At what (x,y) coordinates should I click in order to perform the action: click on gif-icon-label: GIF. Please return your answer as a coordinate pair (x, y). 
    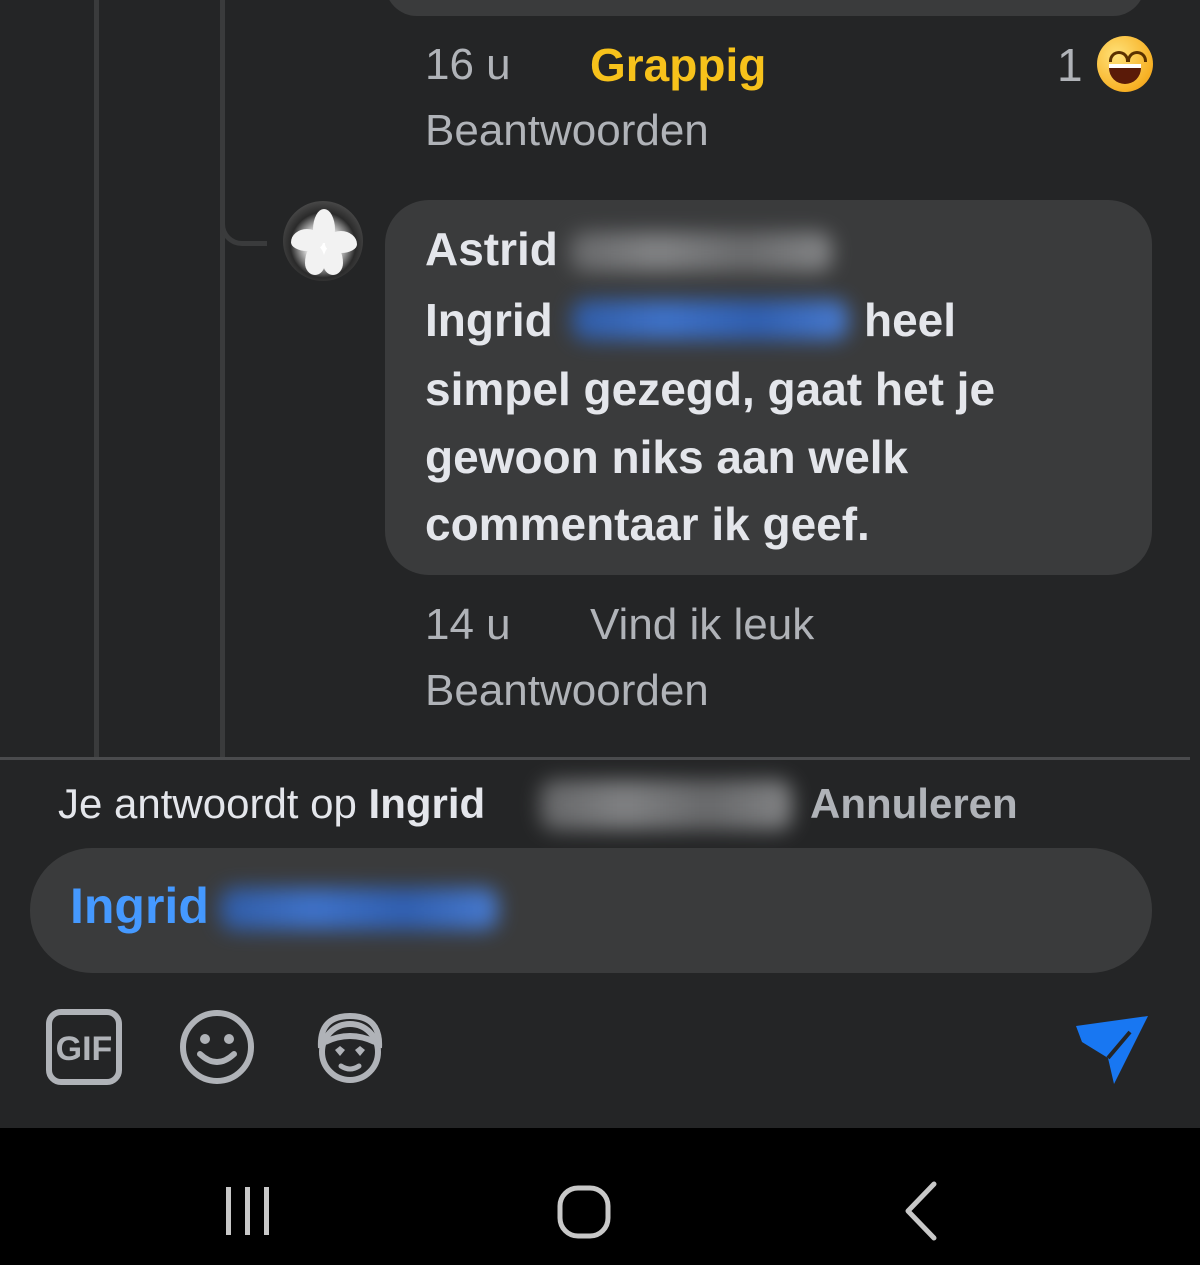
    Looking at the image, I should click on (84, 1049).